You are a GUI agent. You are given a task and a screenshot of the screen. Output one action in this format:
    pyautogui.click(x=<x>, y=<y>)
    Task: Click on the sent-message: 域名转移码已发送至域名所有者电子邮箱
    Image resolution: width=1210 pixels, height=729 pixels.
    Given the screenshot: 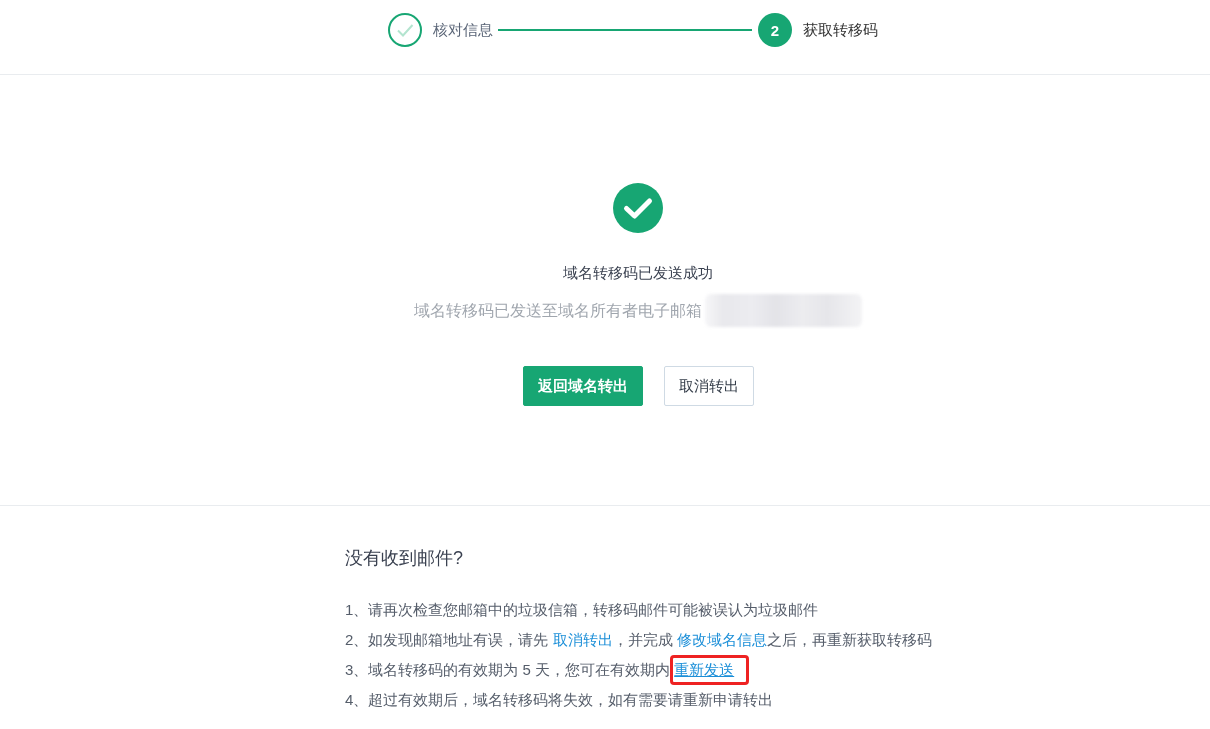 What is the action you would take?
    pyautogui.click(x=558, y=310)
    